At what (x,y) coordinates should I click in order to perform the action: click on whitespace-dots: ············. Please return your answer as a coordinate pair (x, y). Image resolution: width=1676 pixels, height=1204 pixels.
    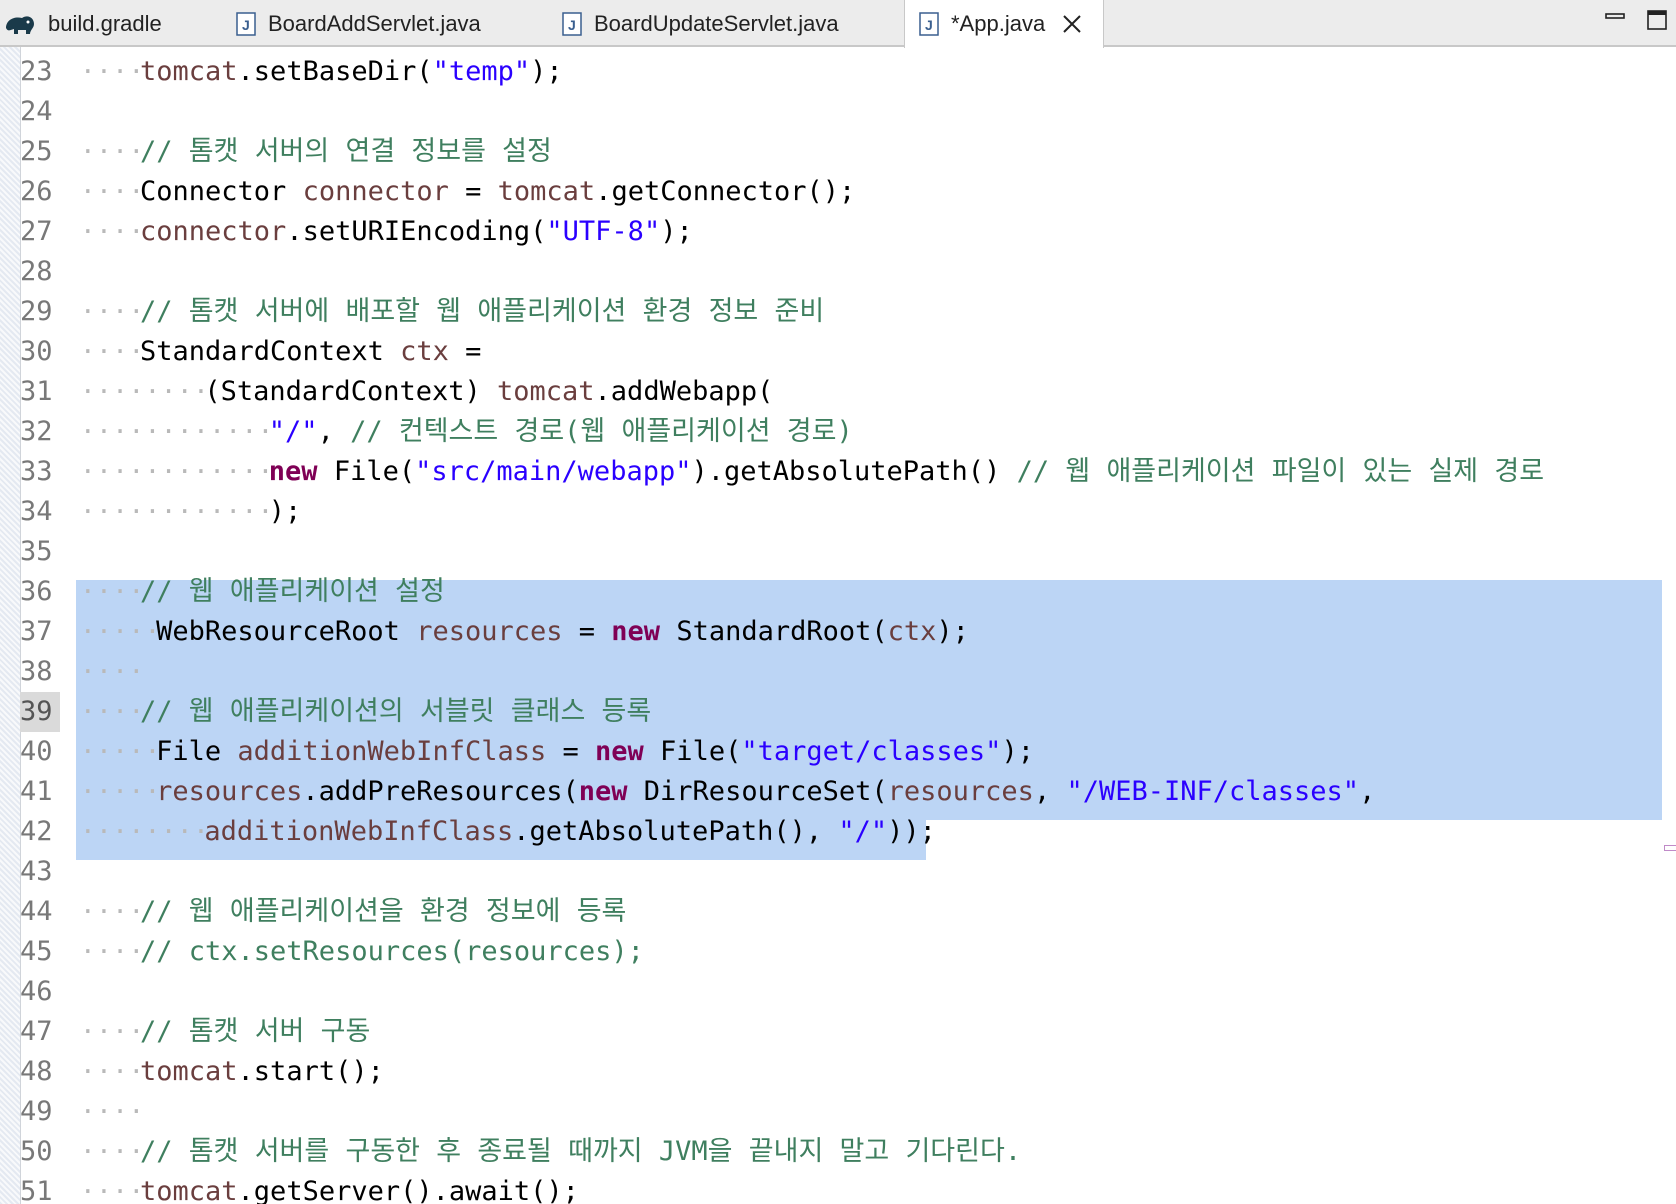
    Looking at the image, I should click on (177, 432).